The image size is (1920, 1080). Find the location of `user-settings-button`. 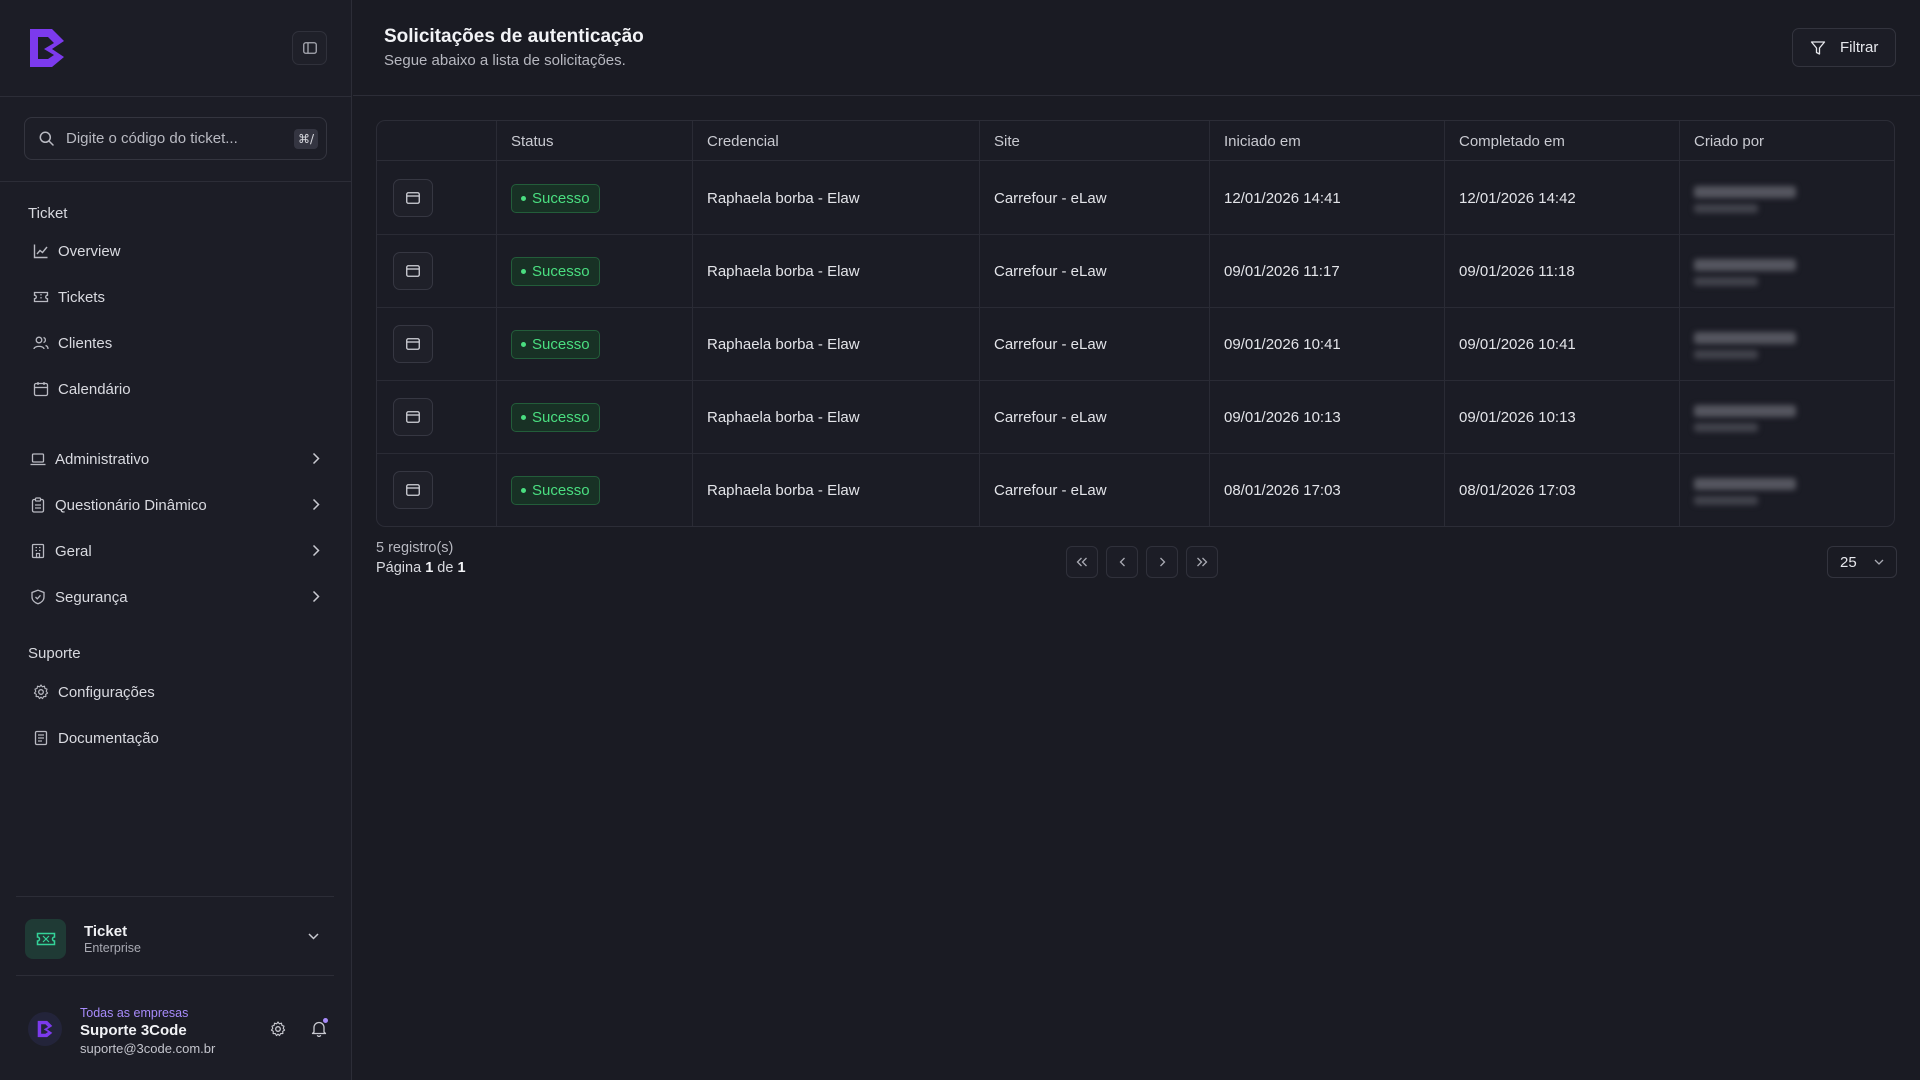

user-settings-button is located at coordinates (278, 1029).